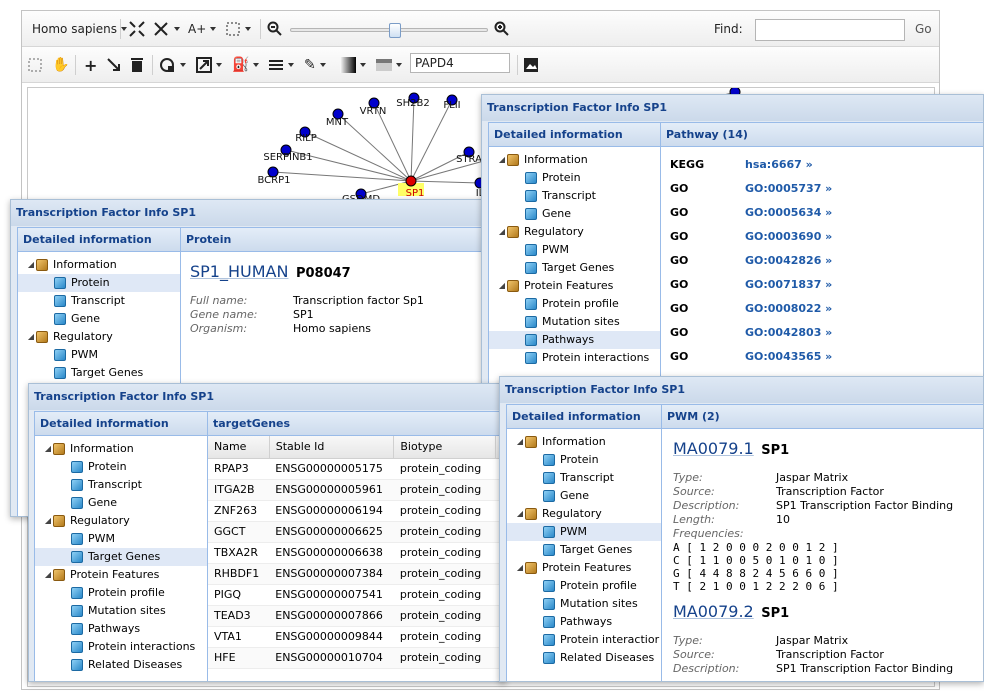 This screenshot has width=984, height=691. I want to click on zoom-slider-handle, so click(395, 30).